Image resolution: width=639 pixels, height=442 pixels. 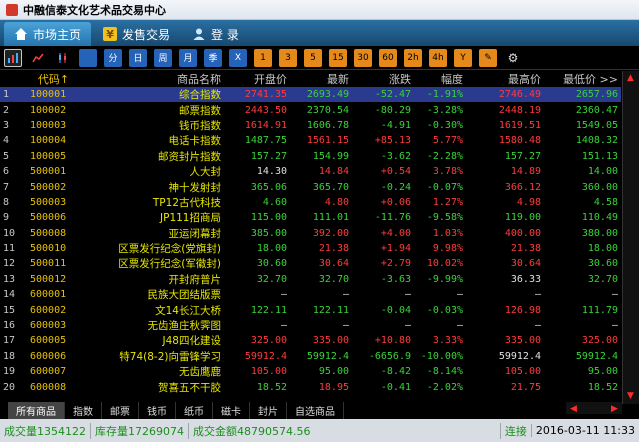 I want to click on minute-button: 分, so click(x=113, y=57).